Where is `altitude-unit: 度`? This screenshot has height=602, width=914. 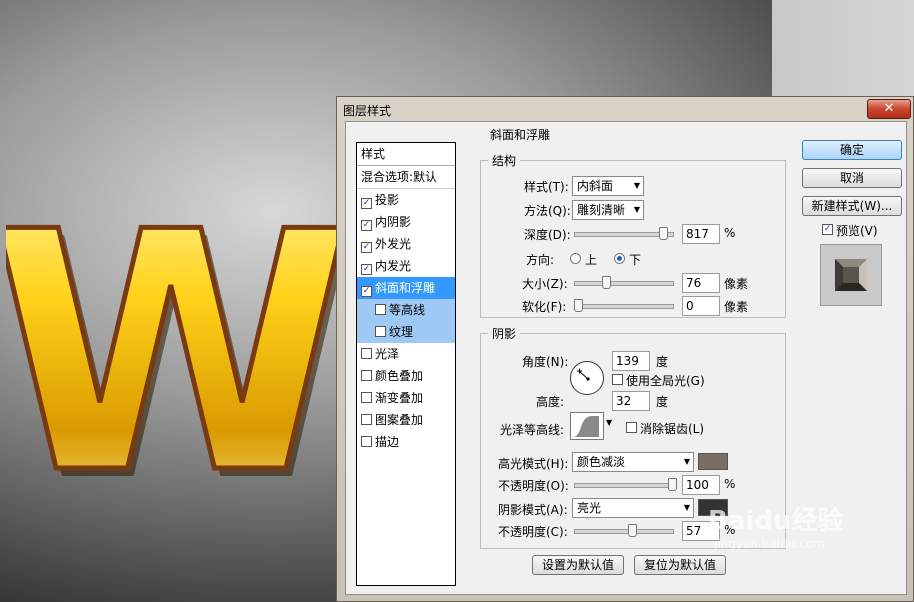 altitude-unit: 度 is located at coordinates (662, 402).